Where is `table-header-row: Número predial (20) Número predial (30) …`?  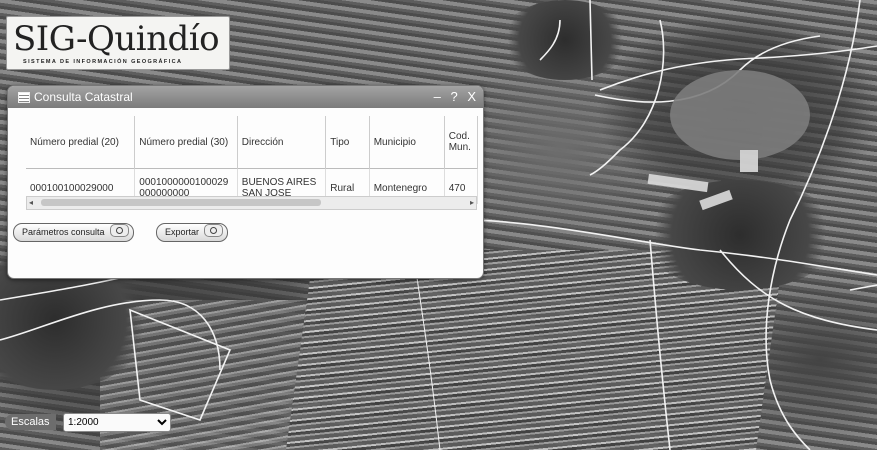
table-header-row: Número predial (20) Número predial (30) … is located at coordinates (252, 142).